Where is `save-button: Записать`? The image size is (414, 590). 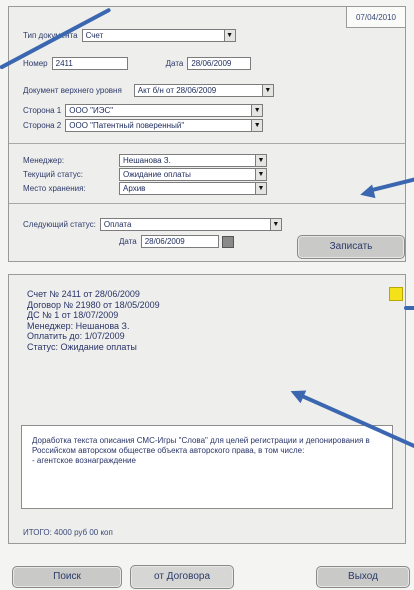
save-button: Записать is located at coordinates (351, 247).